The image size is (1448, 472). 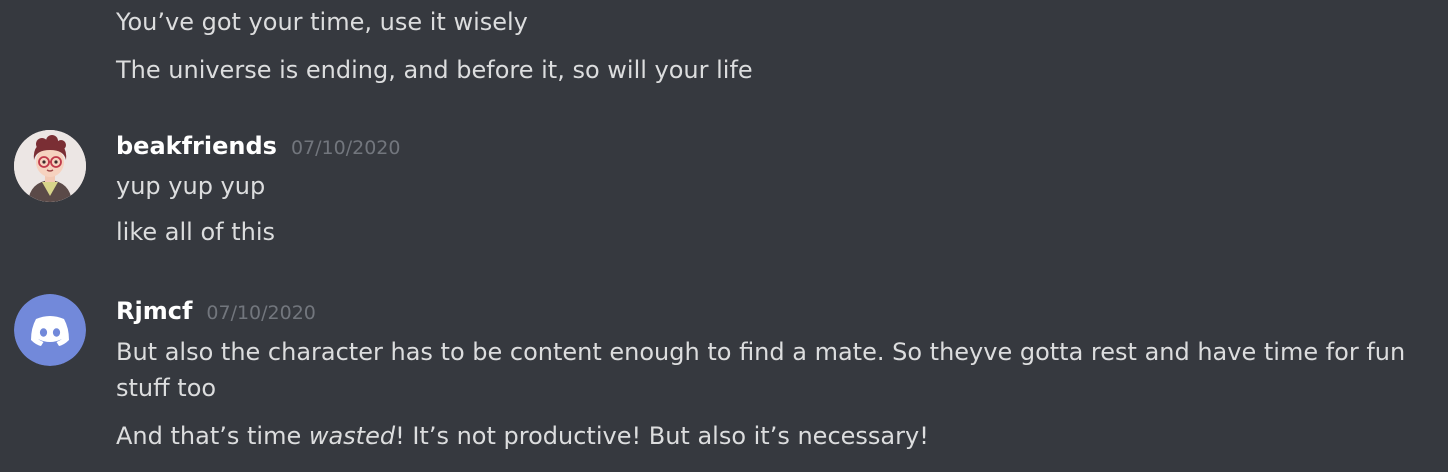 I want to click on discord-logo-icon, so click(x=50, y=330).